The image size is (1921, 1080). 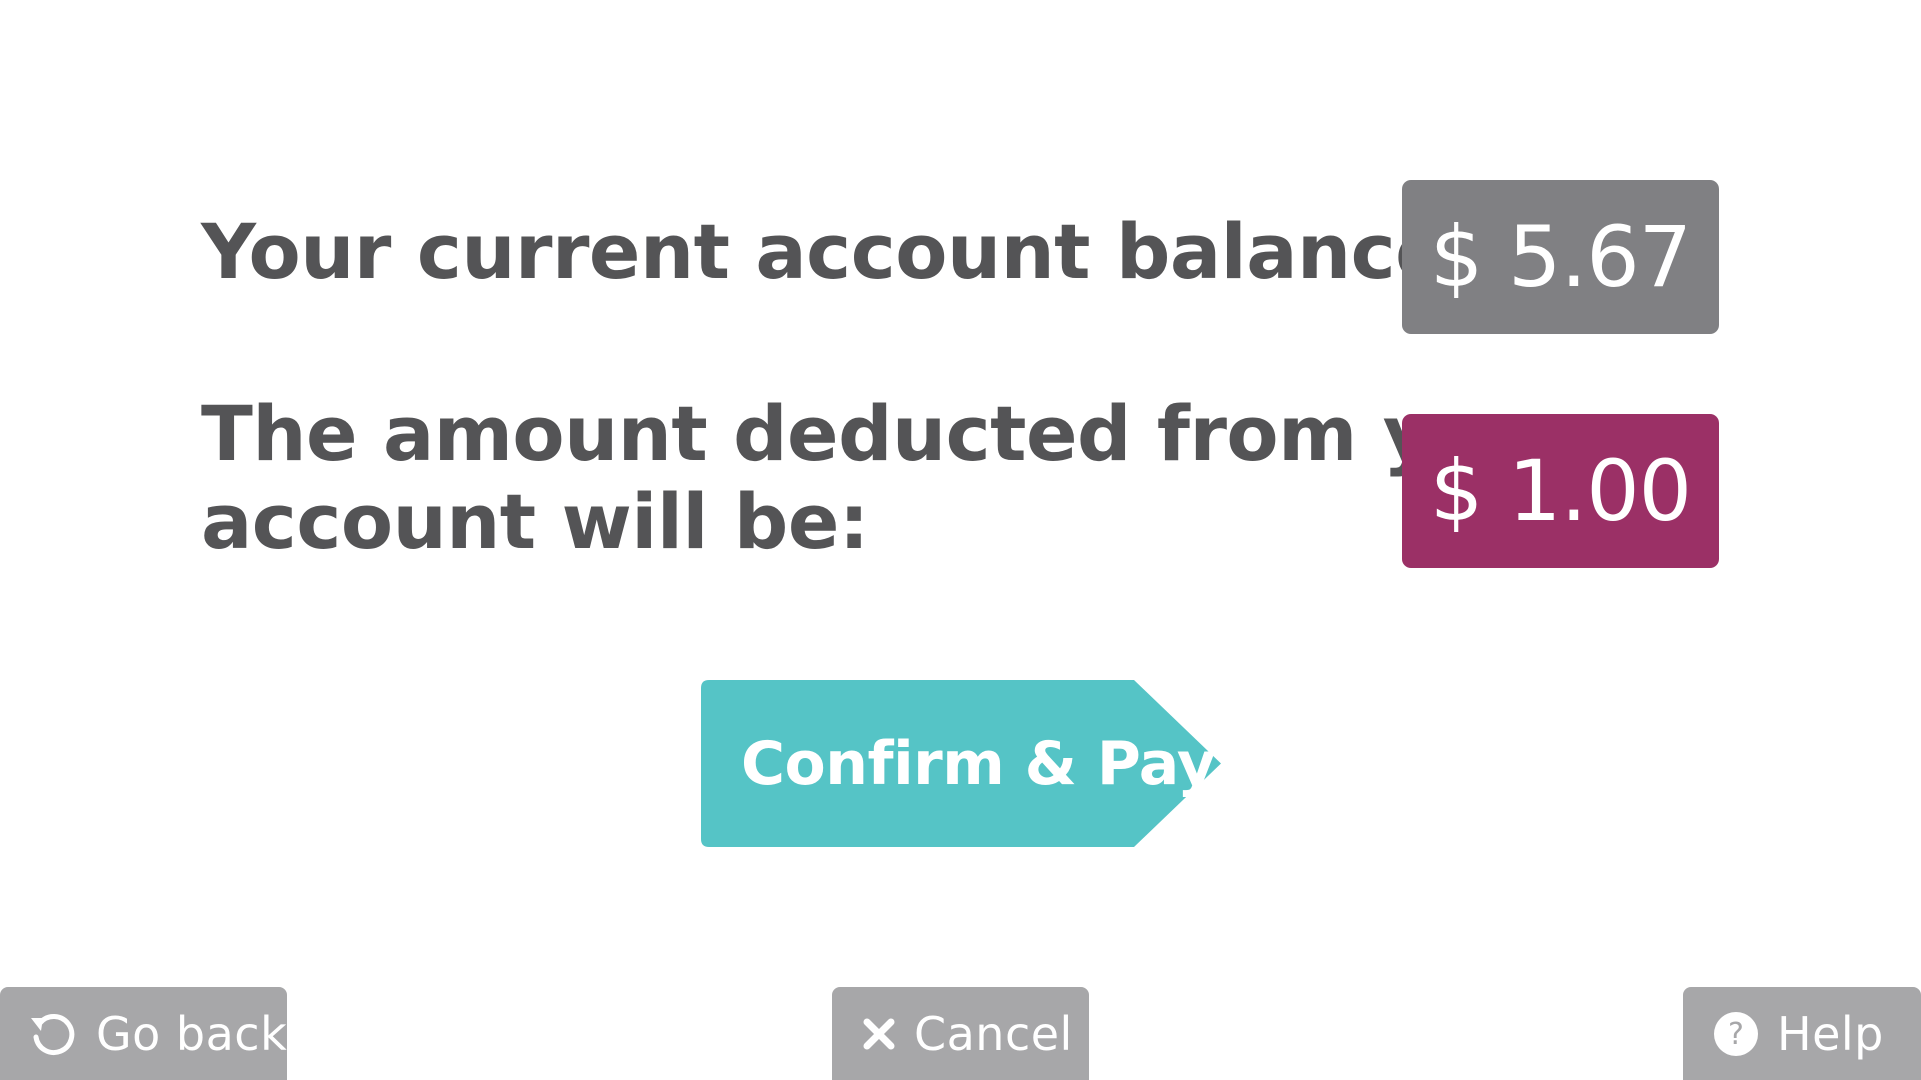 I want to click on go-back-label: Go back, so click(x=192, y=1033).